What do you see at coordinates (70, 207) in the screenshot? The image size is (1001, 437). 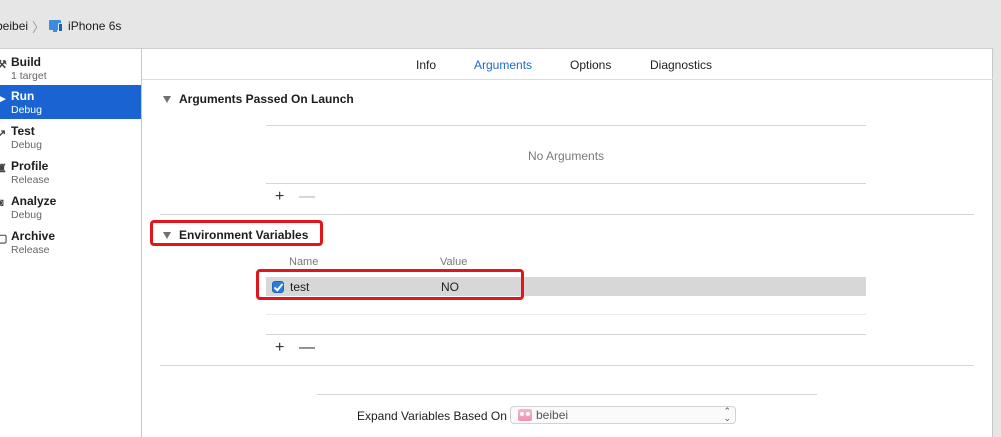 I see `sidebar-item-analyze: ◙ Analyze Debug` at bounding box center [70, 207].